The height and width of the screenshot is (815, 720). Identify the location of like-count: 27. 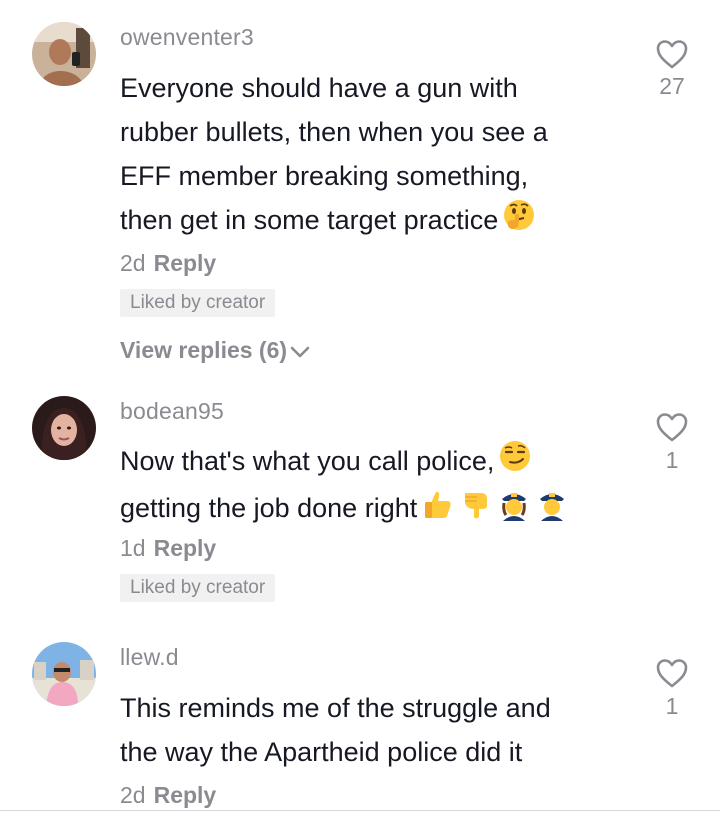
(672, 86).